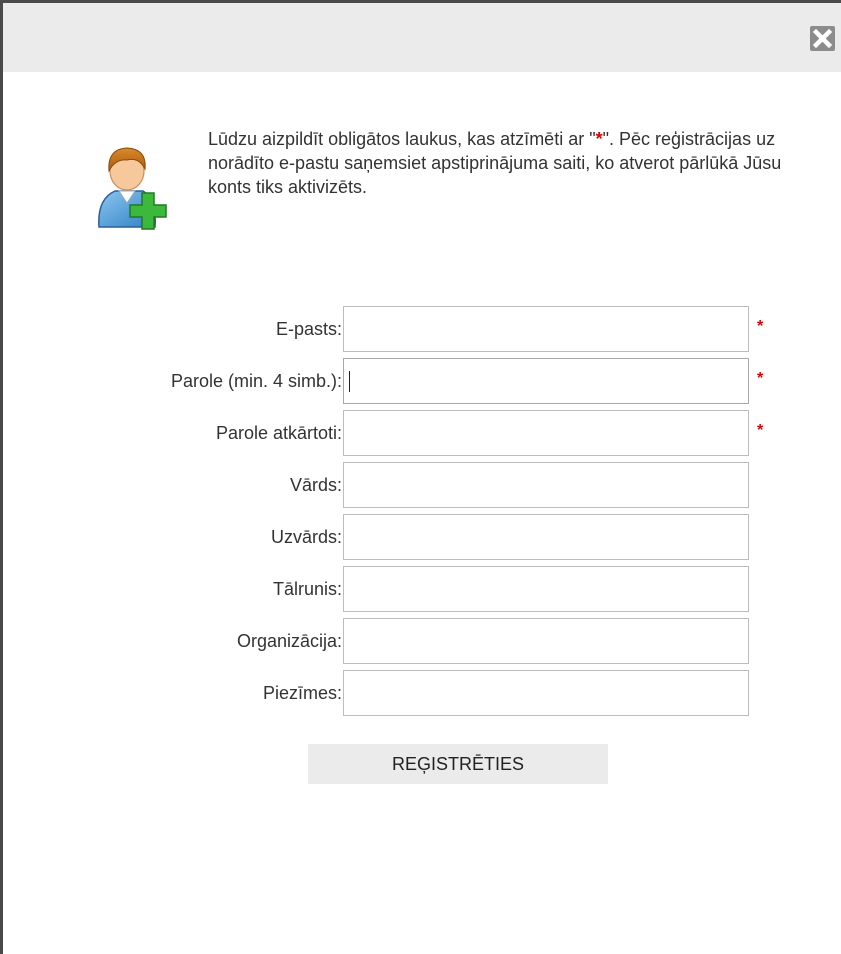  I want to click on required-star-legend: *, so click(599, 139).